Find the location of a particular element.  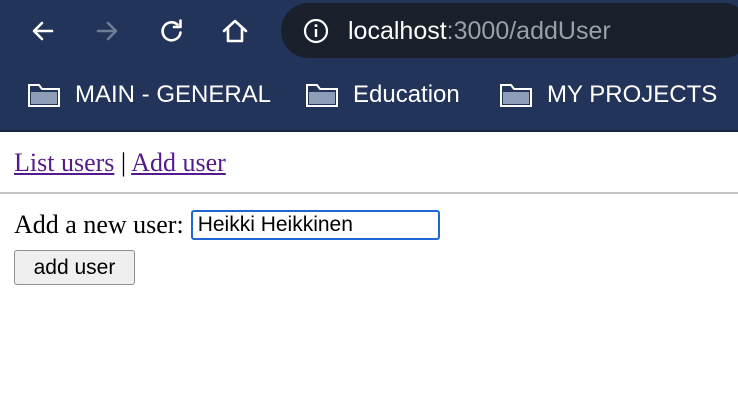

page-nav: List users | Add user is located at coordinates (120, 163).